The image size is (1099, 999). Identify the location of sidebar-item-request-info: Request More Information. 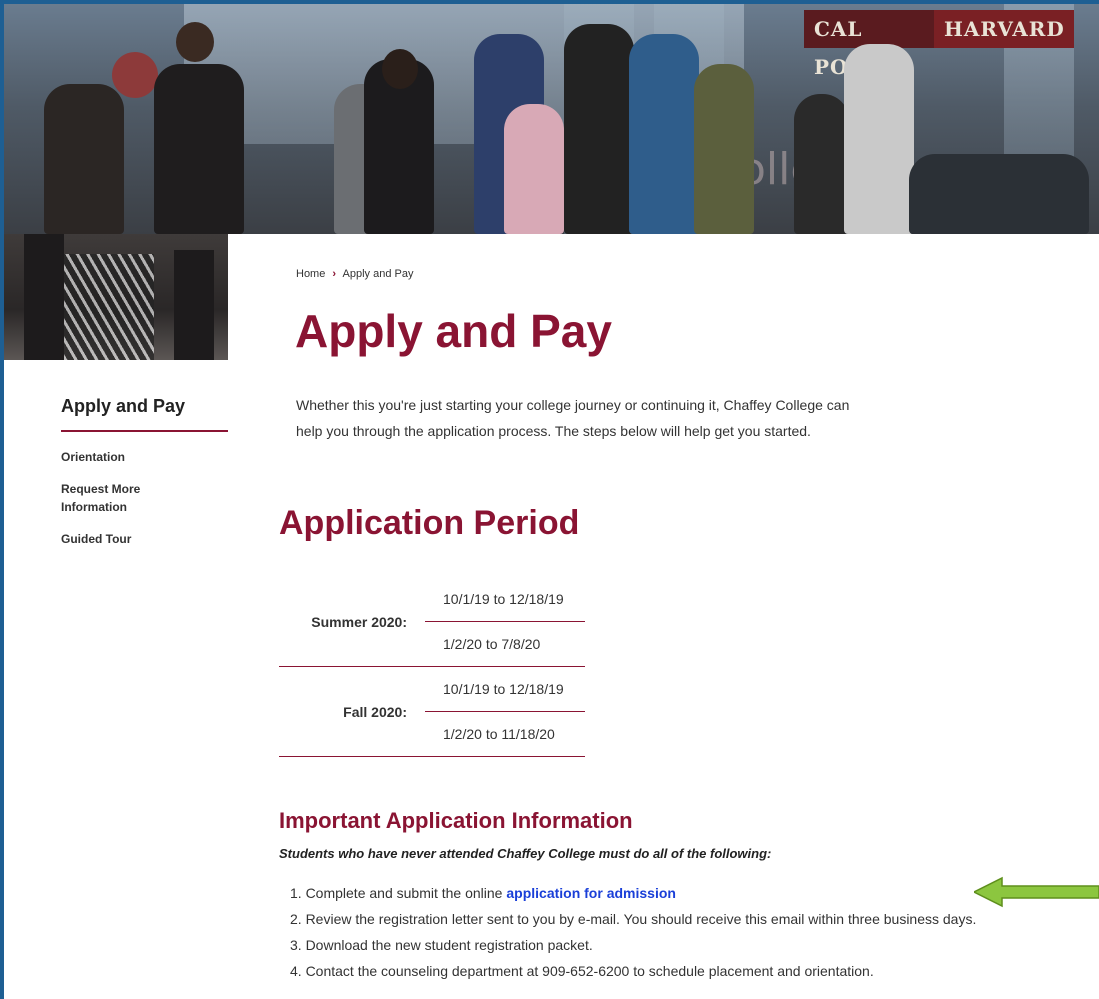
(121, 498).